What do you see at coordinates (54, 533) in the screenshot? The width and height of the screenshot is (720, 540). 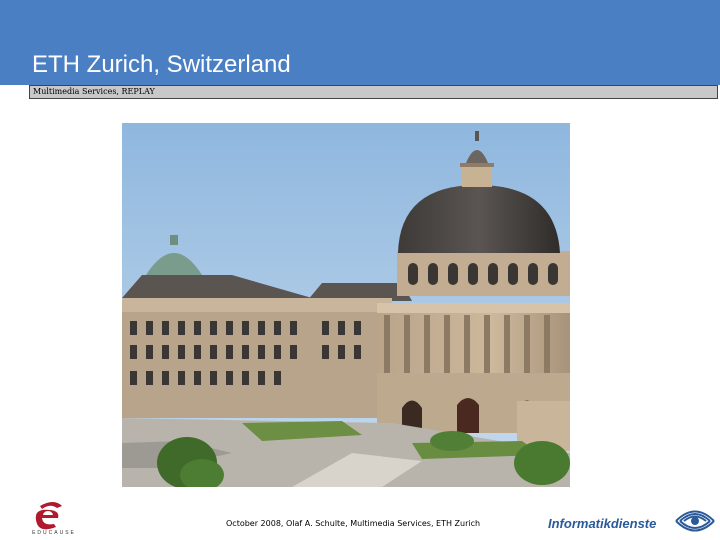 I see `educause-wordmark: EDUCAUSE` at bounding box center [54, 533].